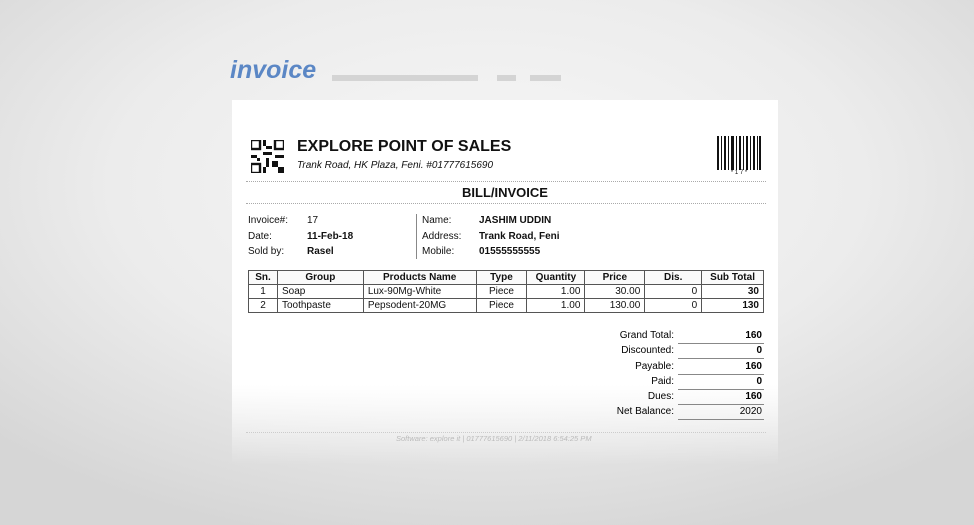 This screenshot has height=525, width=974. I want to click on qr-code-icon, so click(267, 156).